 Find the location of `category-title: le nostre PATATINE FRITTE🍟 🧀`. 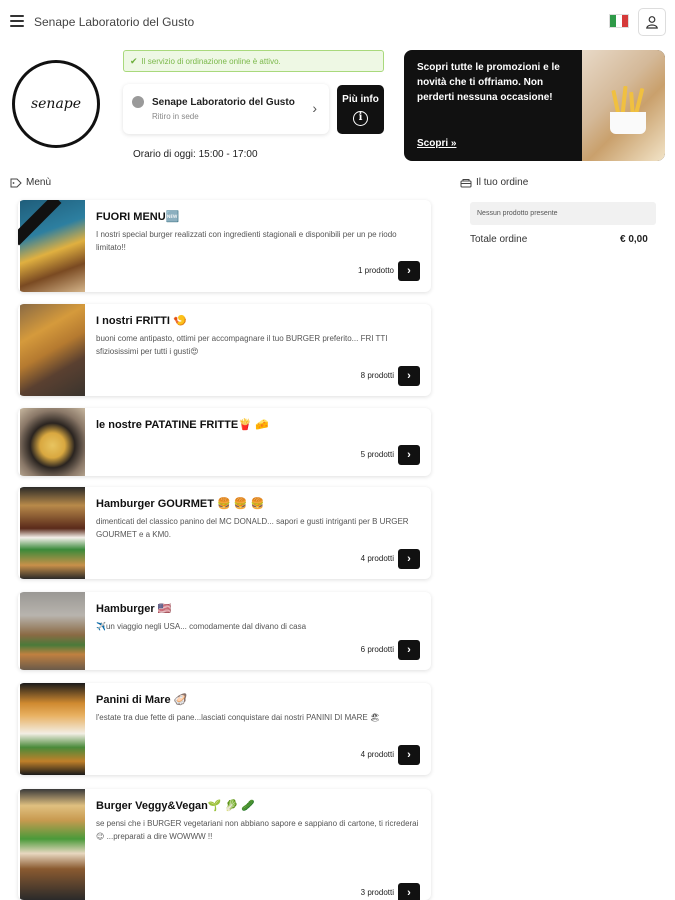

category-title: le nostre PATATINE FRITTE🍟 🧀 is located at coordinates (182, 425).